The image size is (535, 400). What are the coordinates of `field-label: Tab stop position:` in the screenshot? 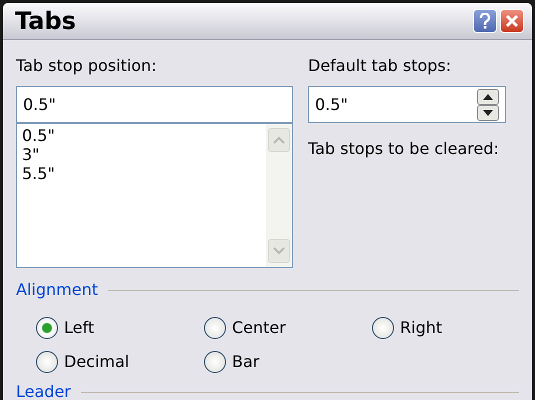 It's located at (87, 66).